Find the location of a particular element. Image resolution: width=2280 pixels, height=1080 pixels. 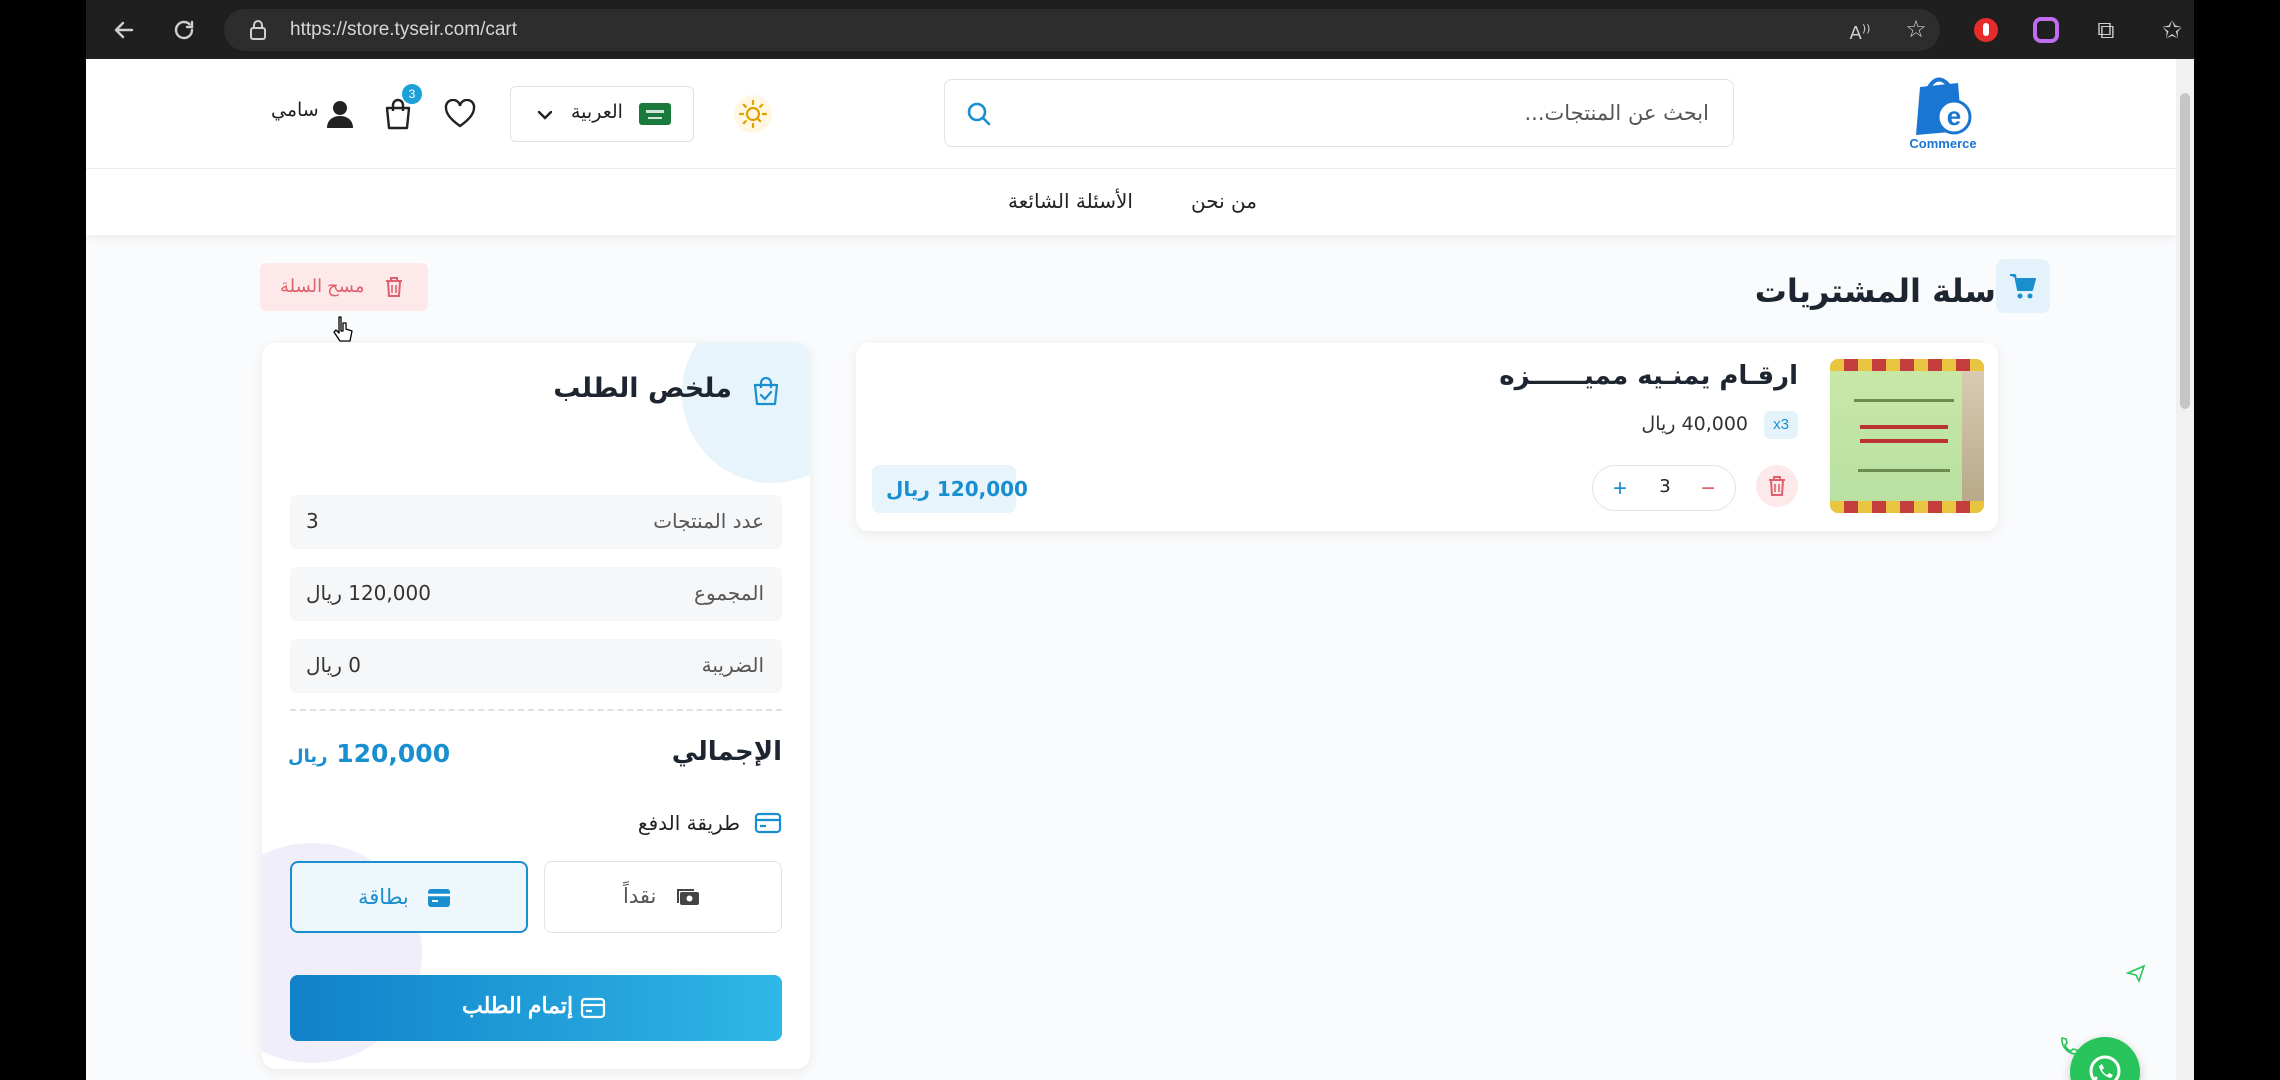

saudi-flag-icon is located at coordinates (655, 114).